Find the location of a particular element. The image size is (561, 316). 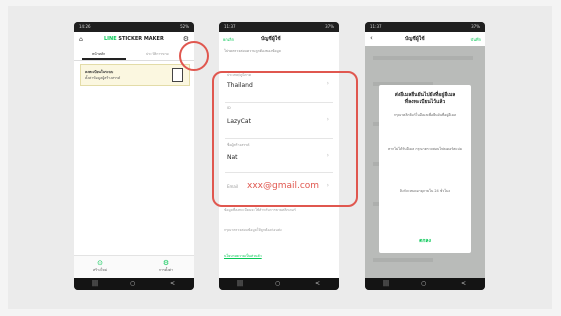

active-tab-indicator is located at coordinates (104, 59).